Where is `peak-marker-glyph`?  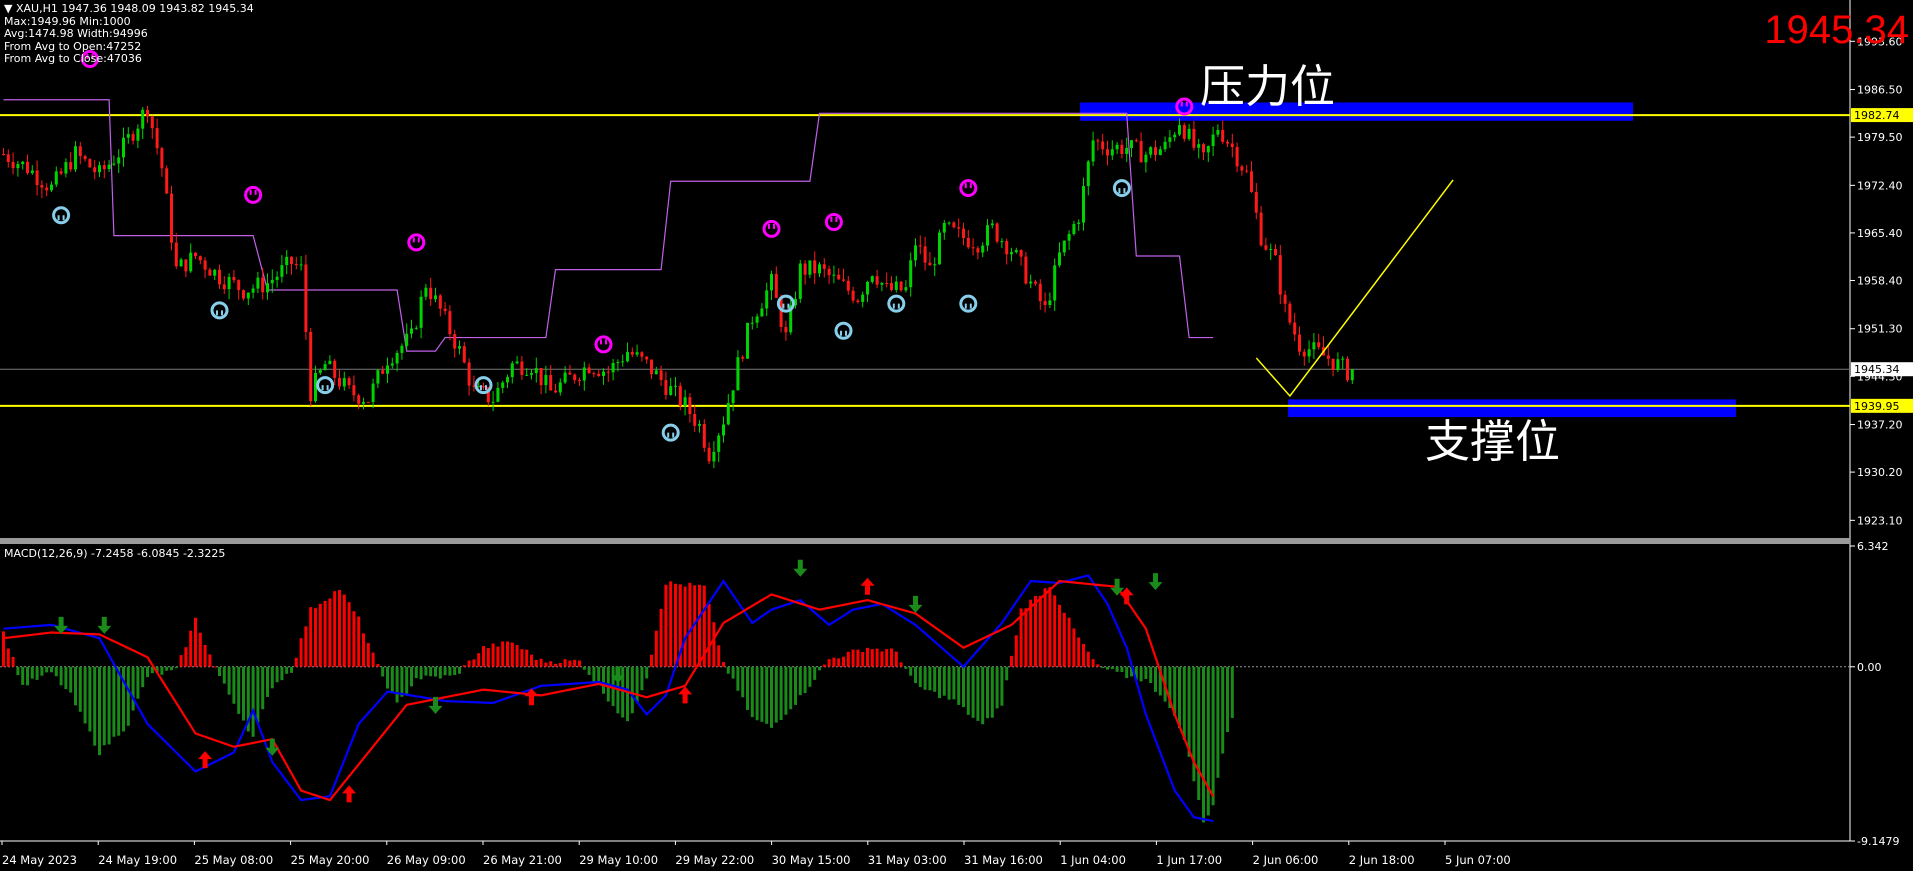 peak-marker-glyph is located at coordinates (834, 220).